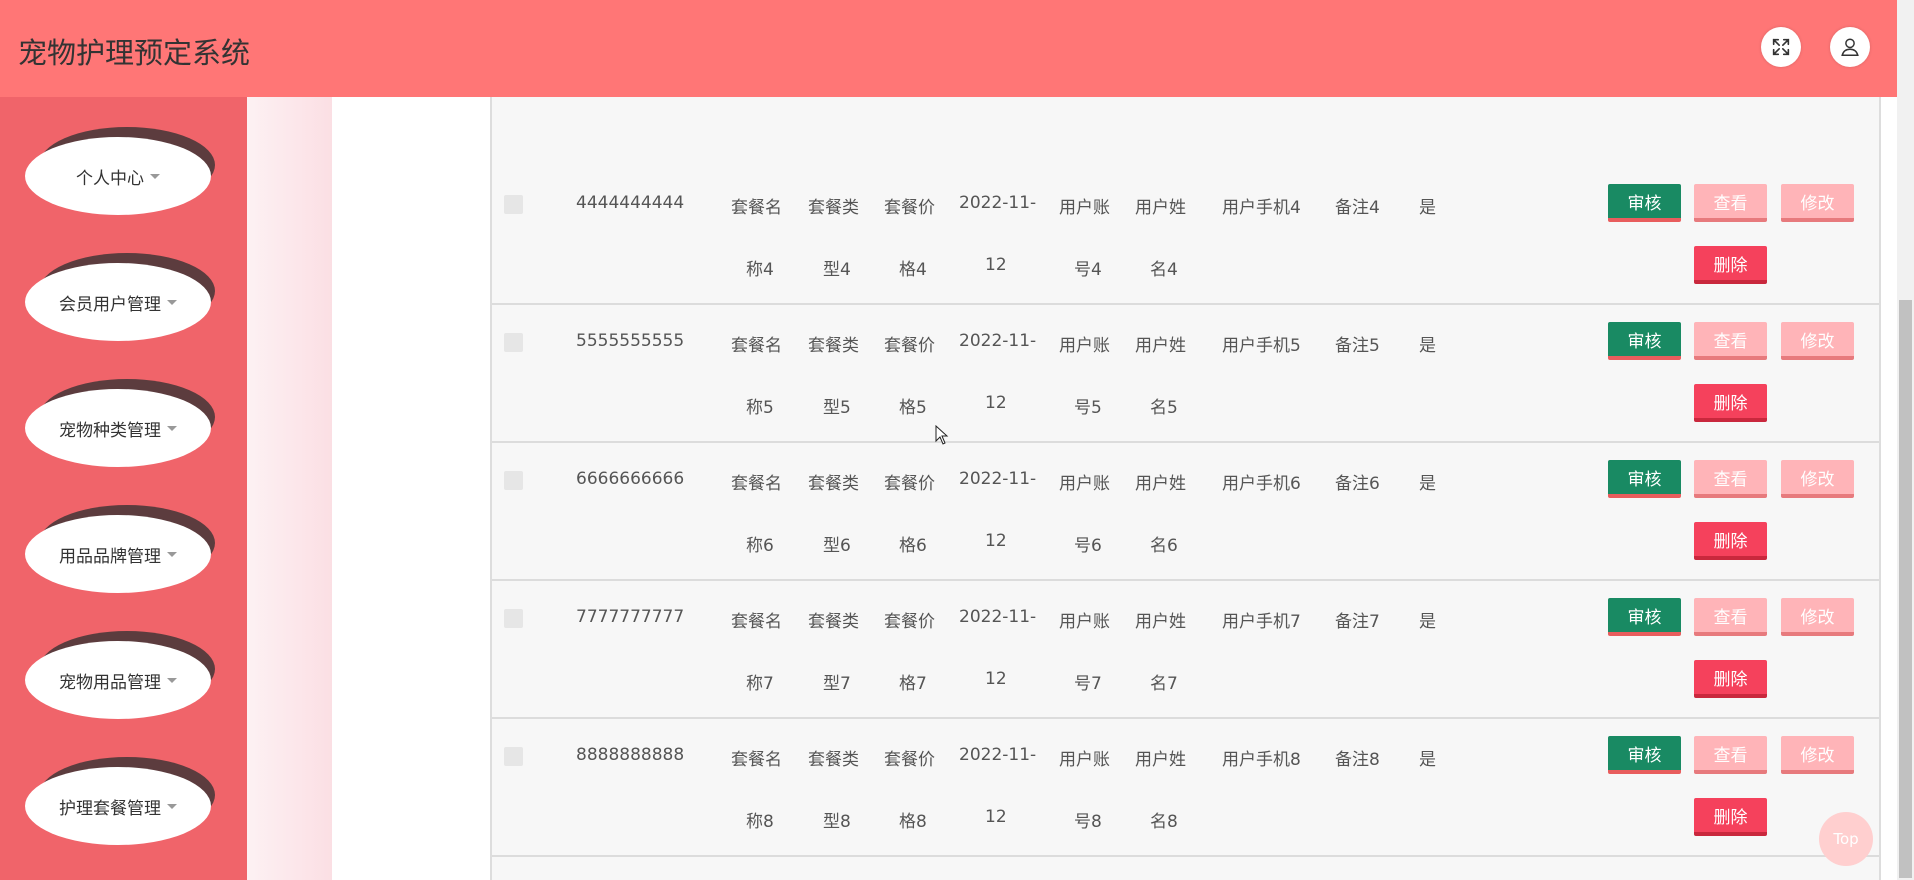 Image resolution: width=1914 pixels, height=880 pixels. I want to click on user-icon, so click(1850, 47).